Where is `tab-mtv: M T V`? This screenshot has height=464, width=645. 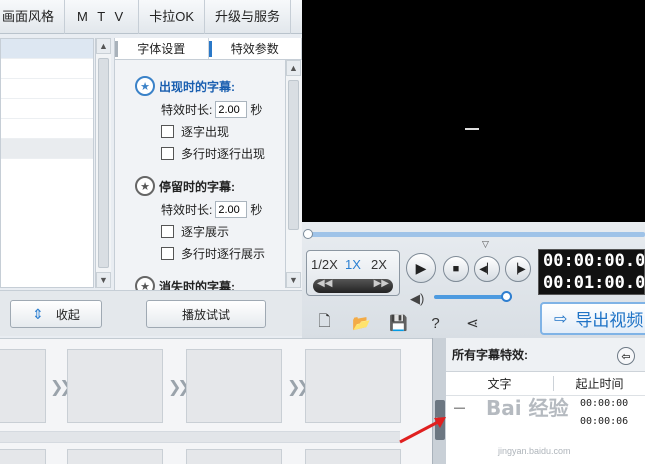
tab-mtv: M T V is located at coordinates (102, 17).